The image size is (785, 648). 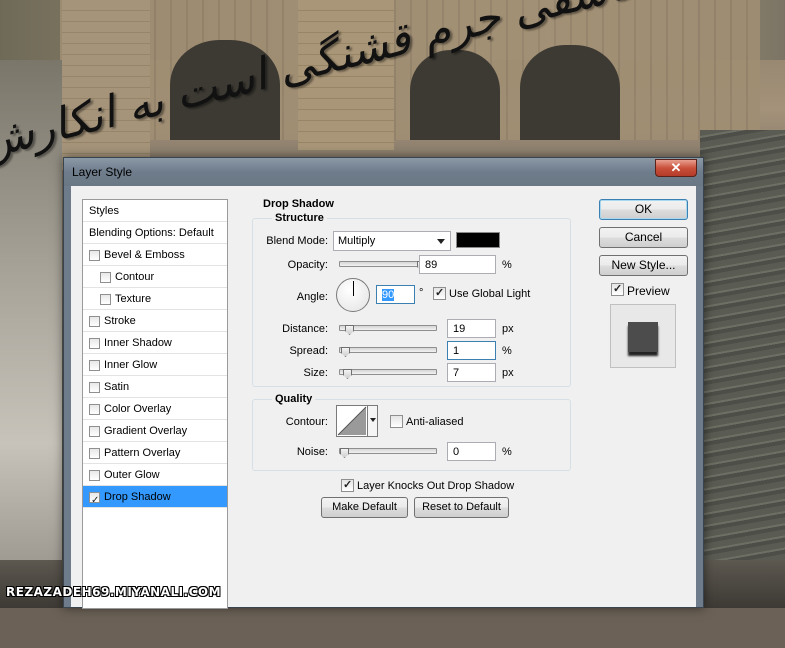 I want to click on shadow-color-swatch, so click(x=478, y=240).